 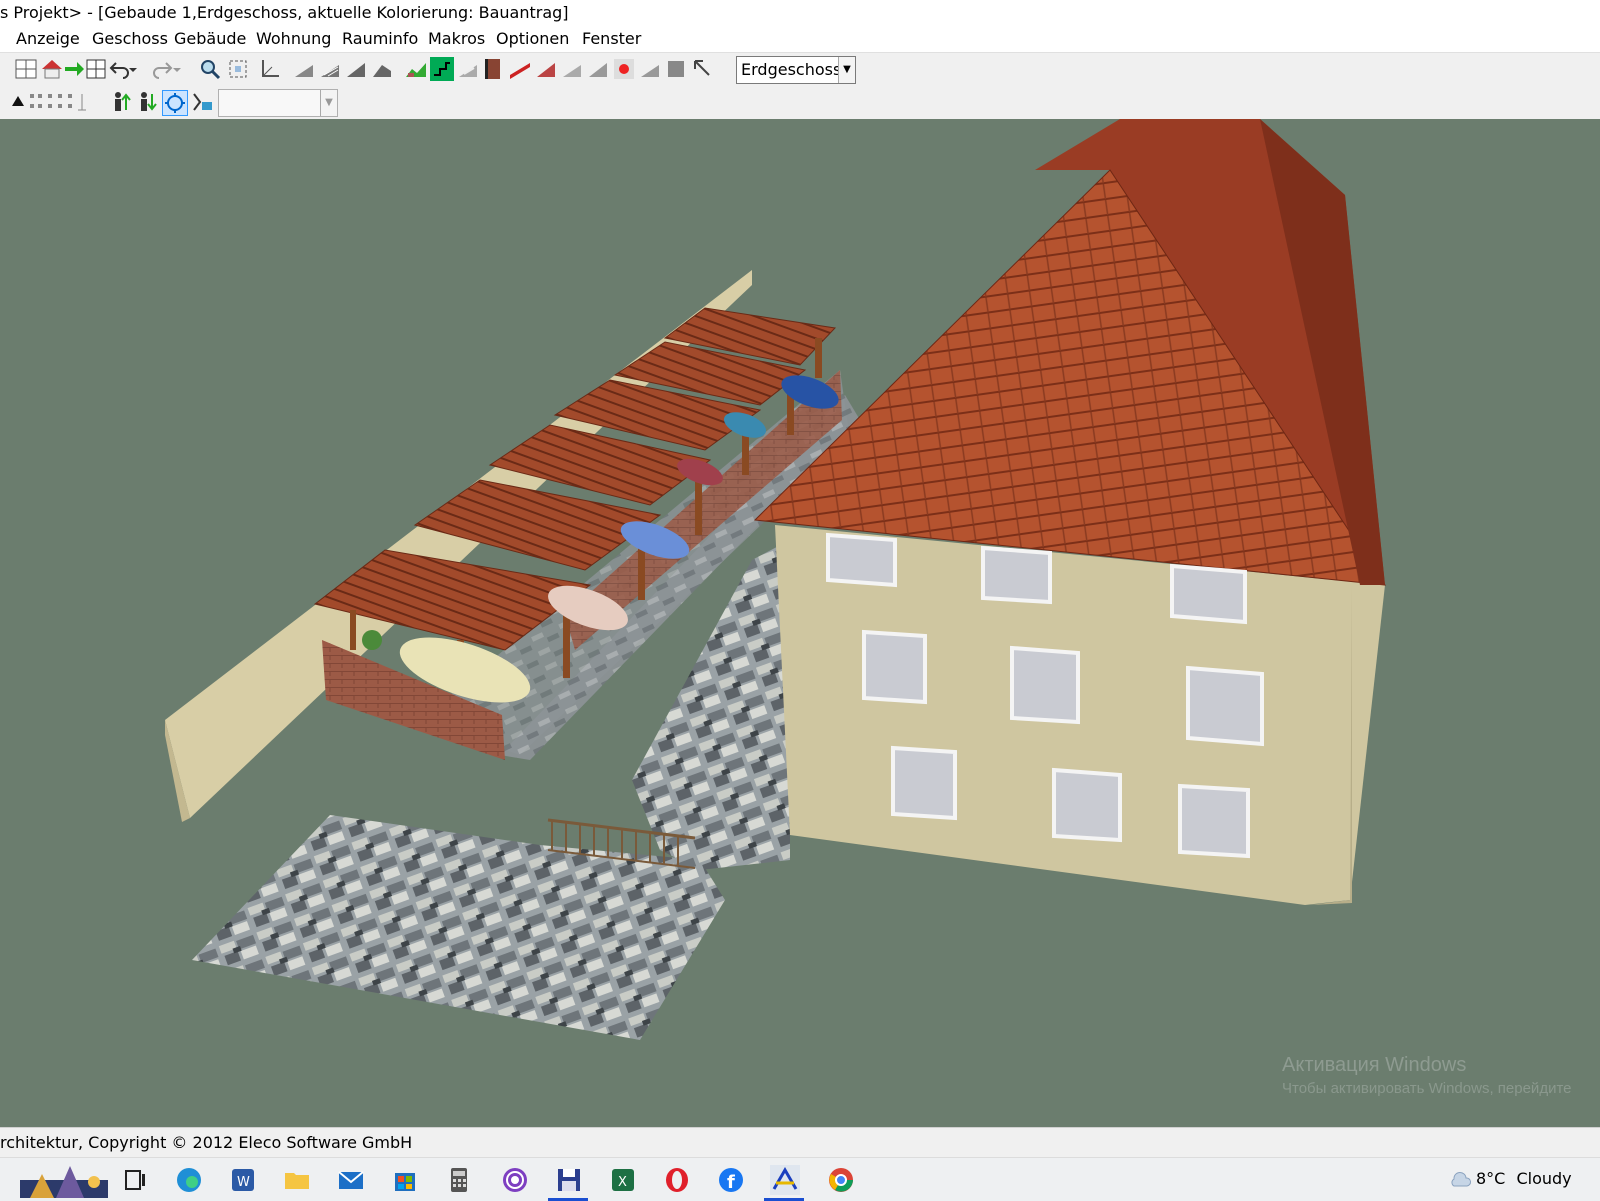 I want to click on activation-watermark-text: Чтобы активировать Windows, перейдите, so click(x=1427, y=1088).